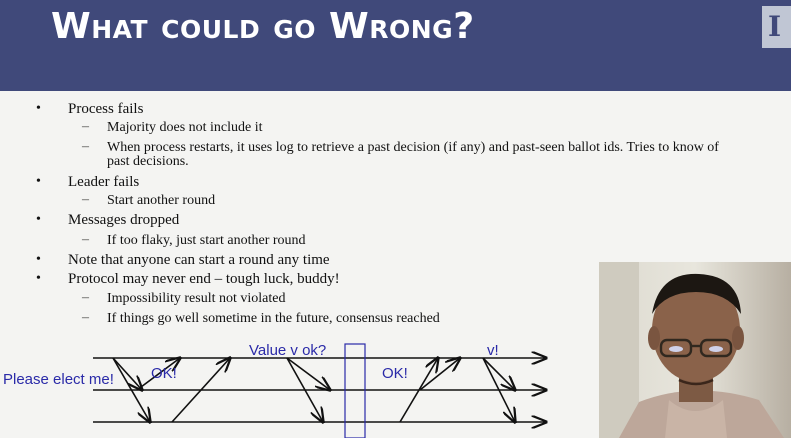  I want to click on university-logo: I, so click(776, 27).